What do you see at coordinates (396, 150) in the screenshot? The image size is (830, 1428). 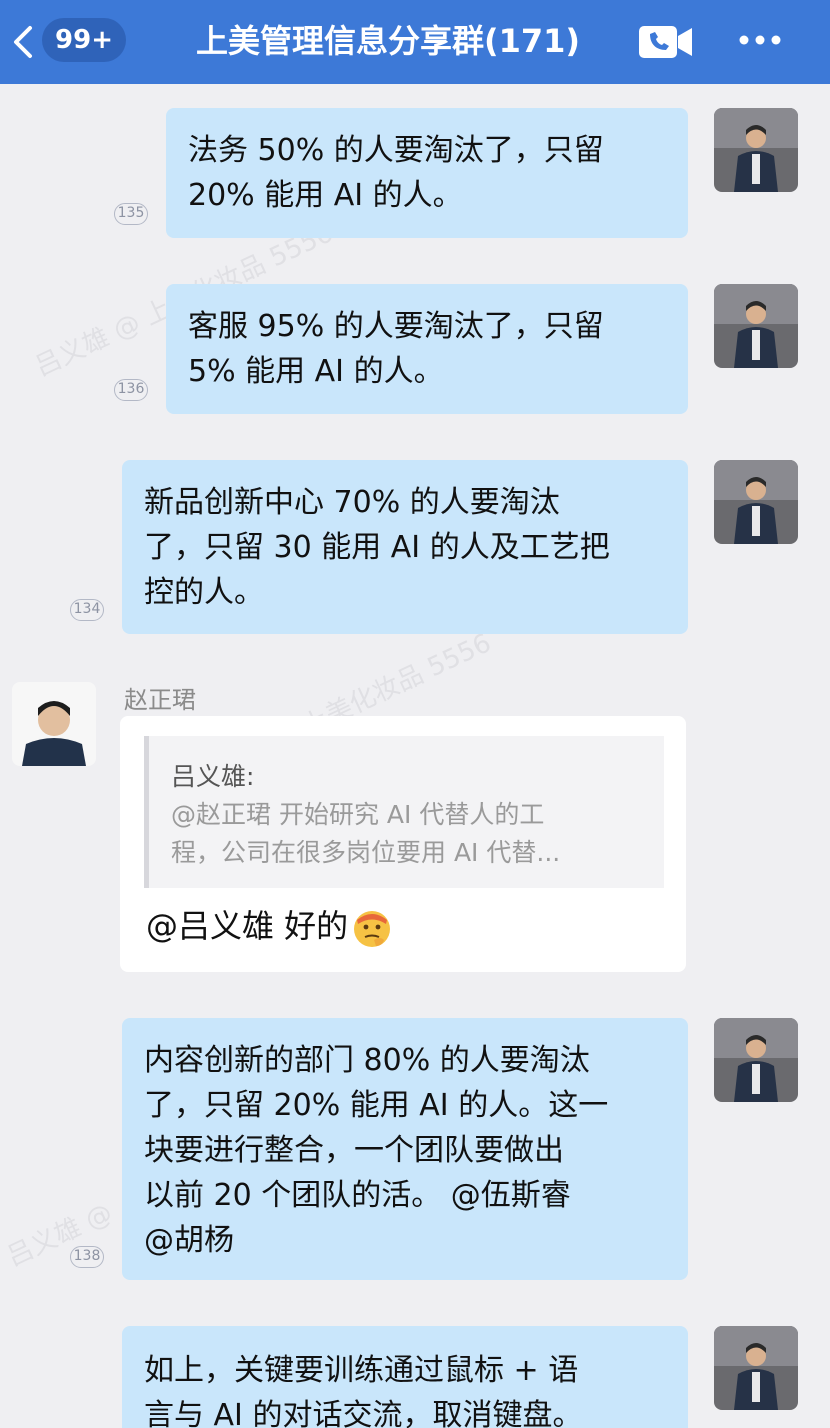 I see `message-line: 法务 50% 的人要淘汰了，只留` at bounding box center [396, 150].